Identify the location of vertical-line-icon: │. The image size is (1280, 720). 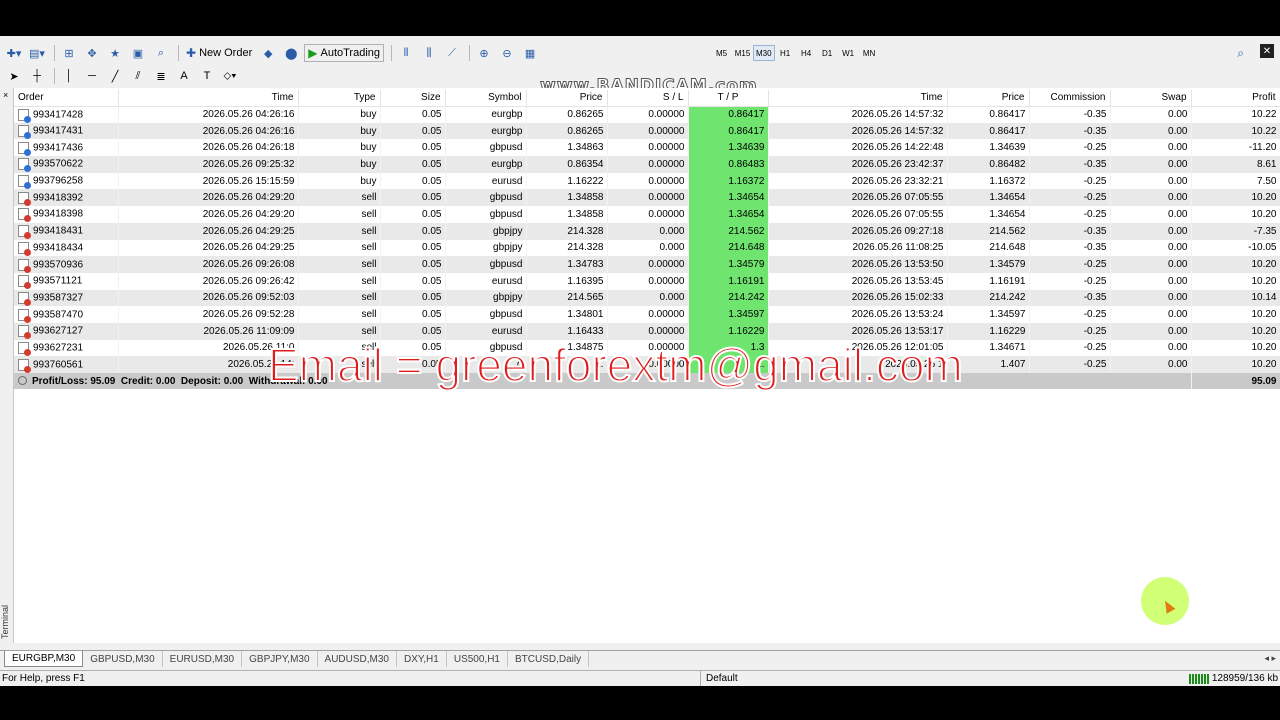
(69, 76).